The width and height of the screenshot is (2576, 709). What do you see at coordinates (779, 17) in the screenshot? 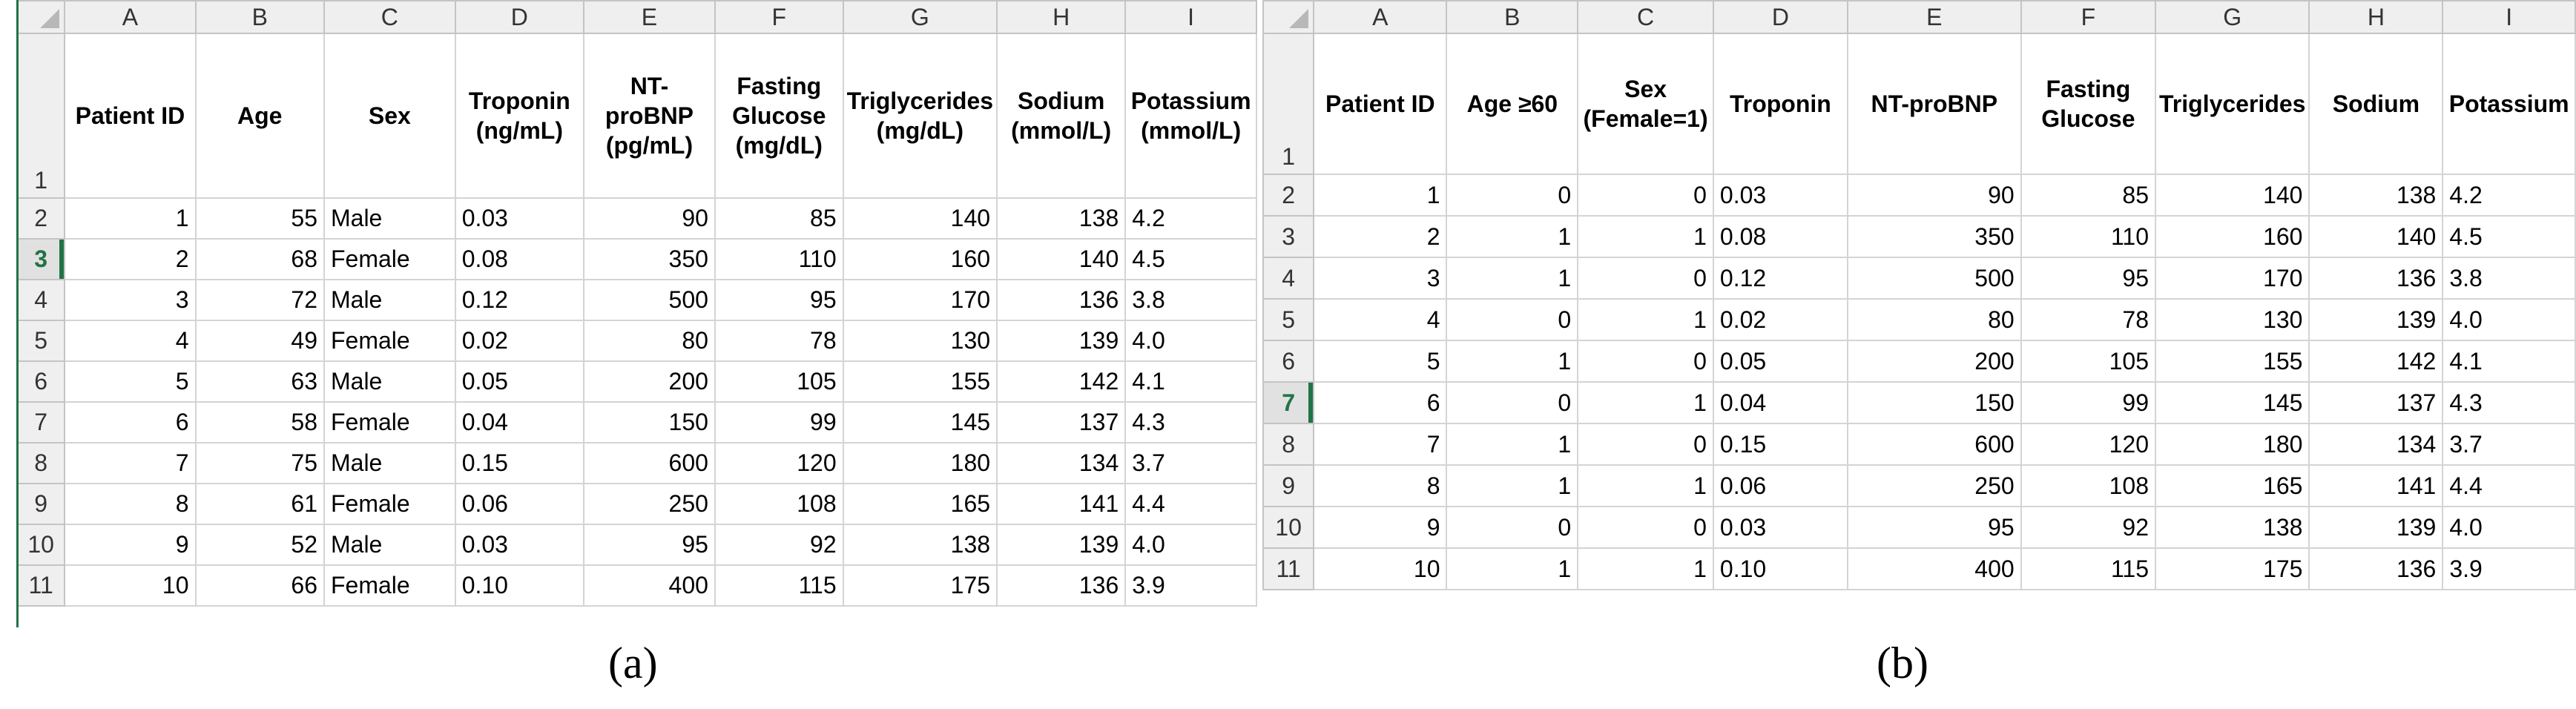
I see `column-header-f: F` at bounding box center [779, 17].